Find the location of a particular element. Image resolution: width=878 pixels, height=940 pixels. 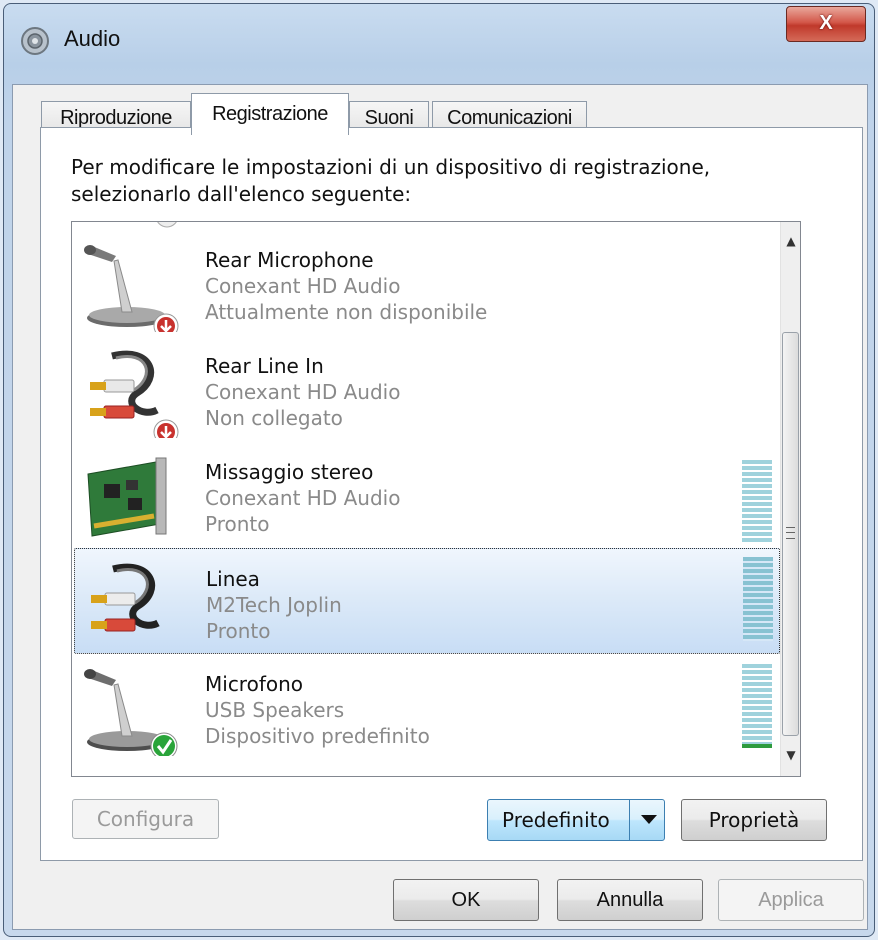

set-default-button: Predefinito is located at coordinates (576, 820).